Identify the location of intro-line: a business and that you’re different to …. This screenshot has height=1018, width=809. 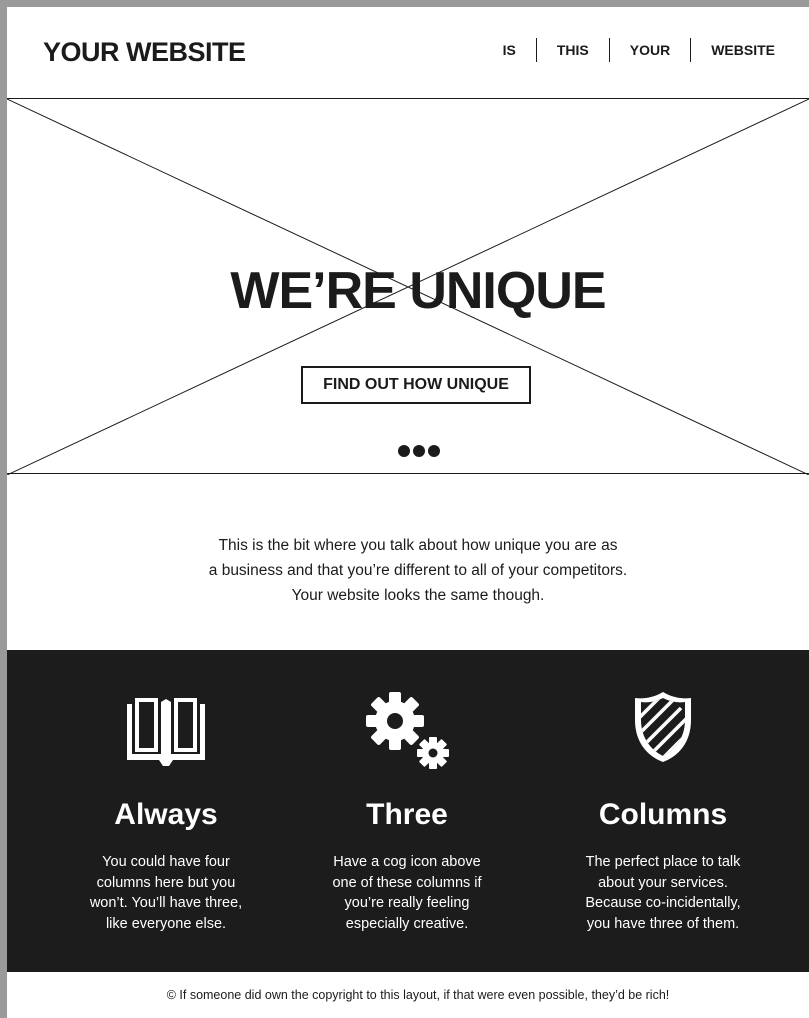
(418, 570).